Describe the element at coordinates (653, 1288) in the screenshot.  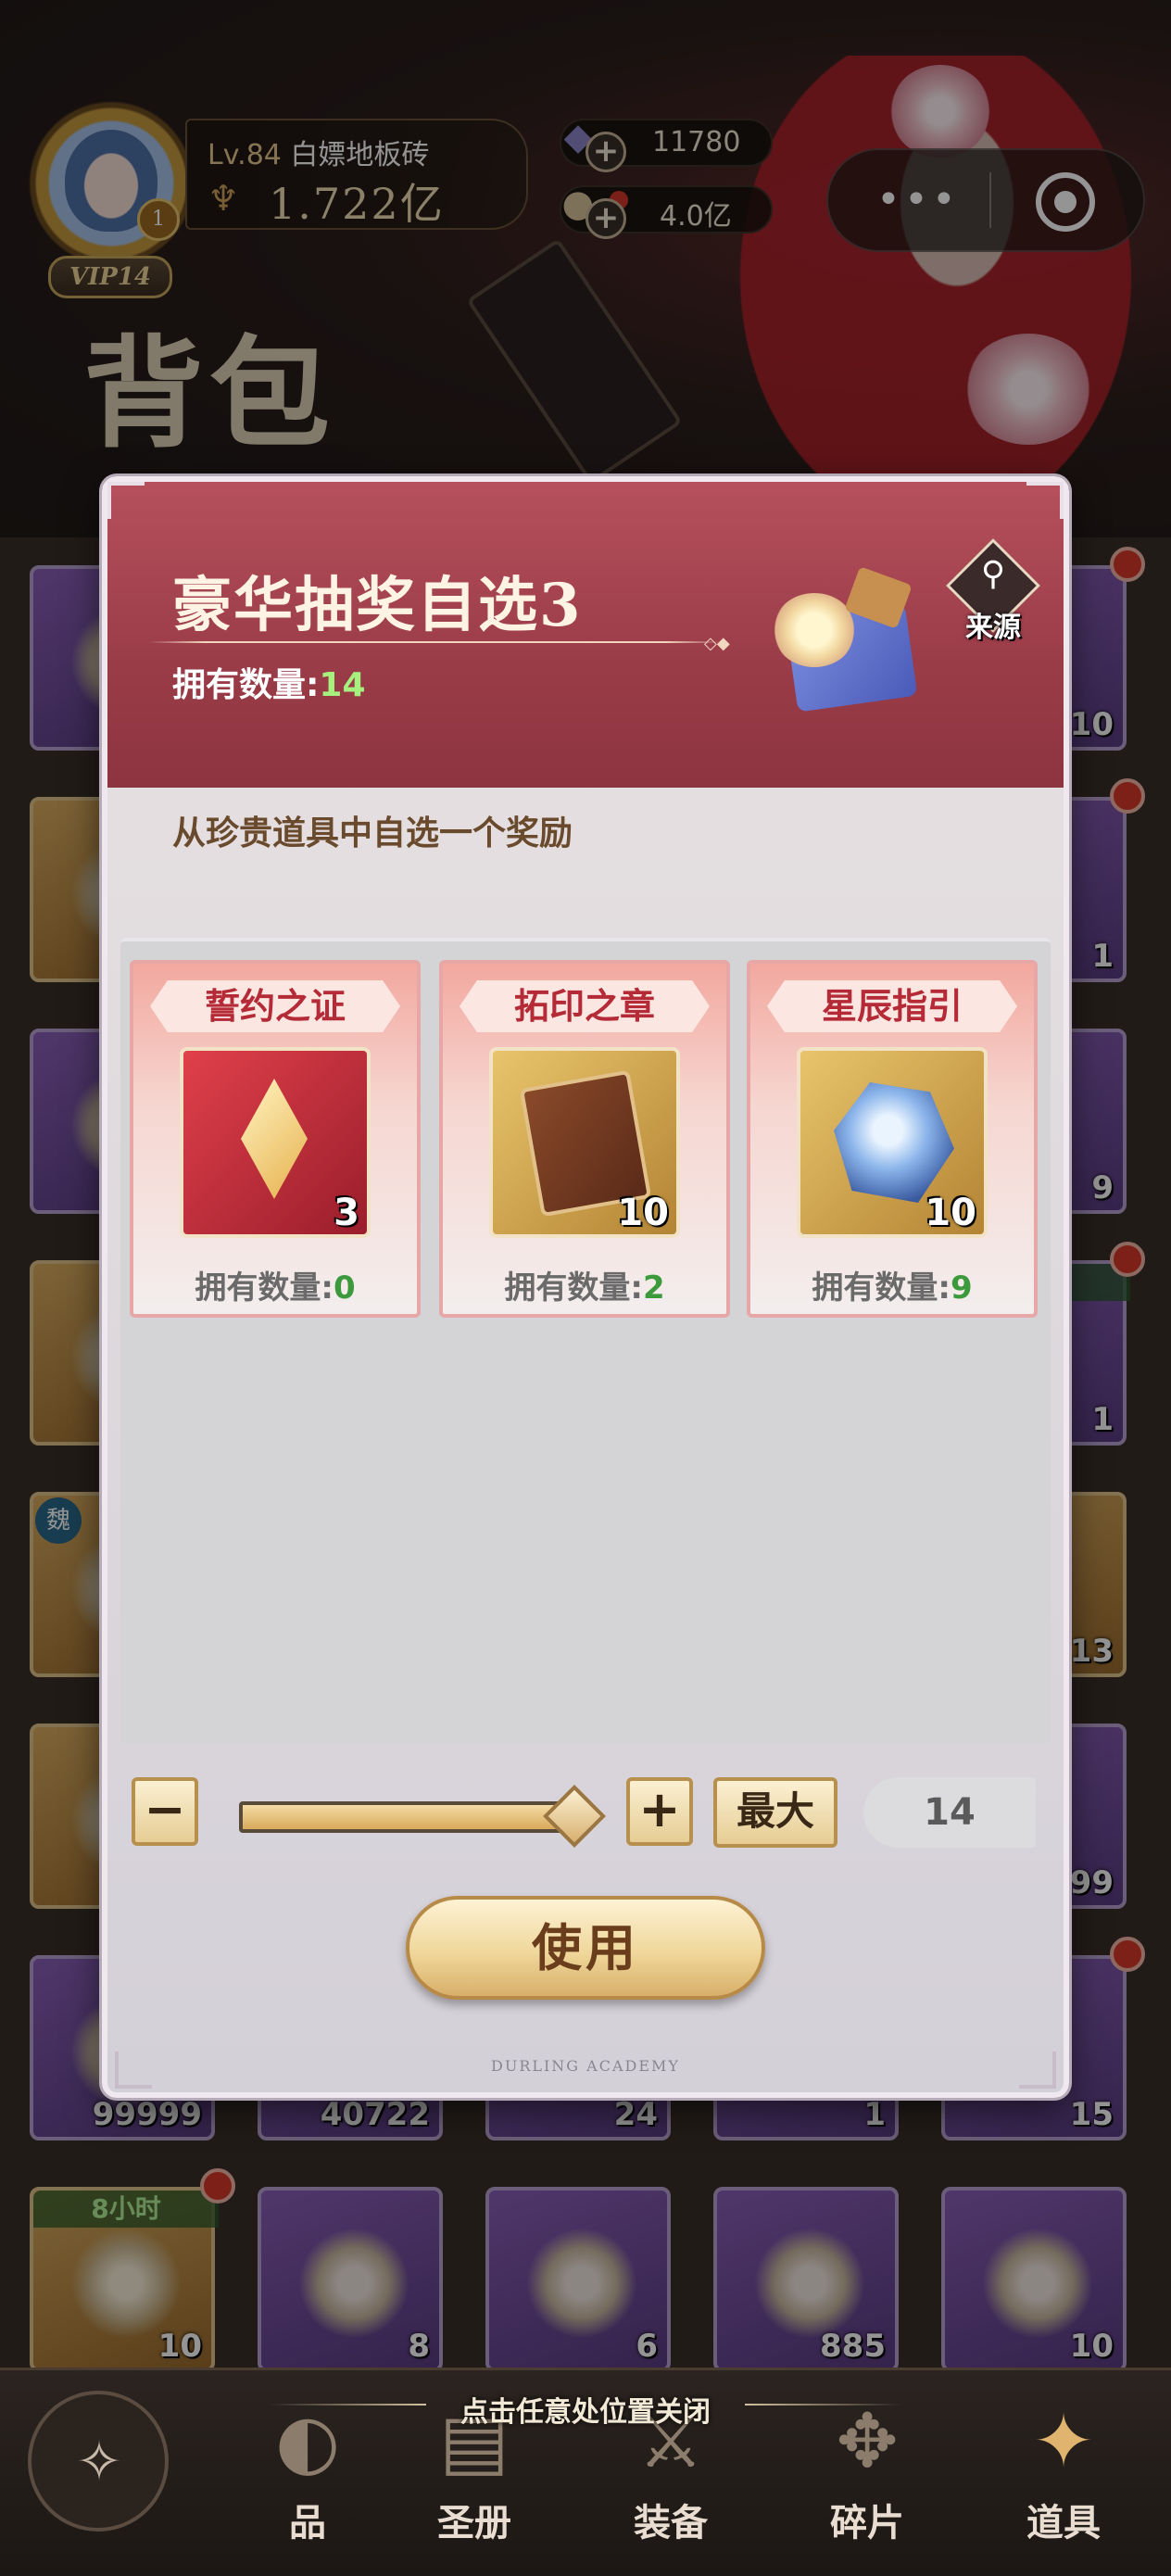
I see `owned-value: 2` at that location.